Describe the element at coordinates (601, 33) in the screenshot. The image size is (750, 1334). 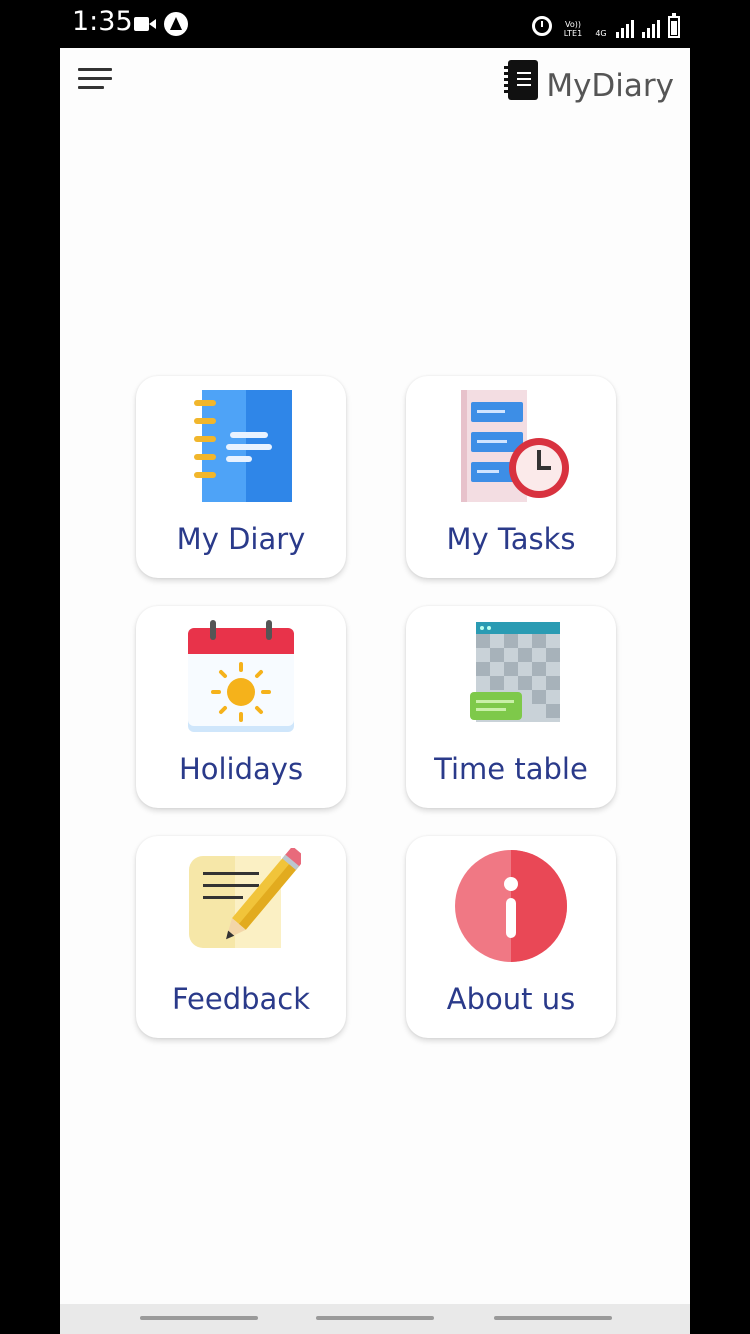
I see `4g-label: 4G` at that location.